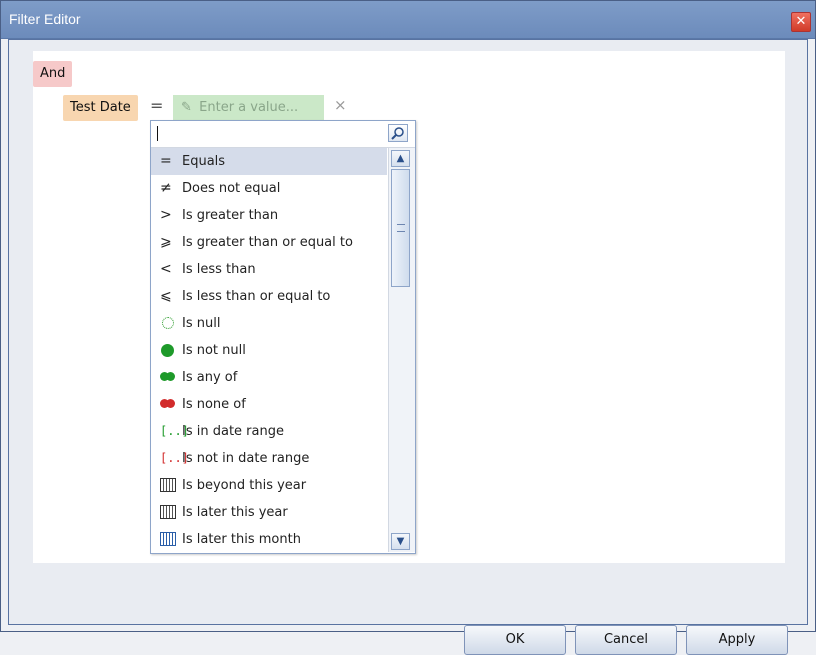 The width and height of the screenshot is (816, 655). I want to click on list-item: < Is less than, so click(269, 269).